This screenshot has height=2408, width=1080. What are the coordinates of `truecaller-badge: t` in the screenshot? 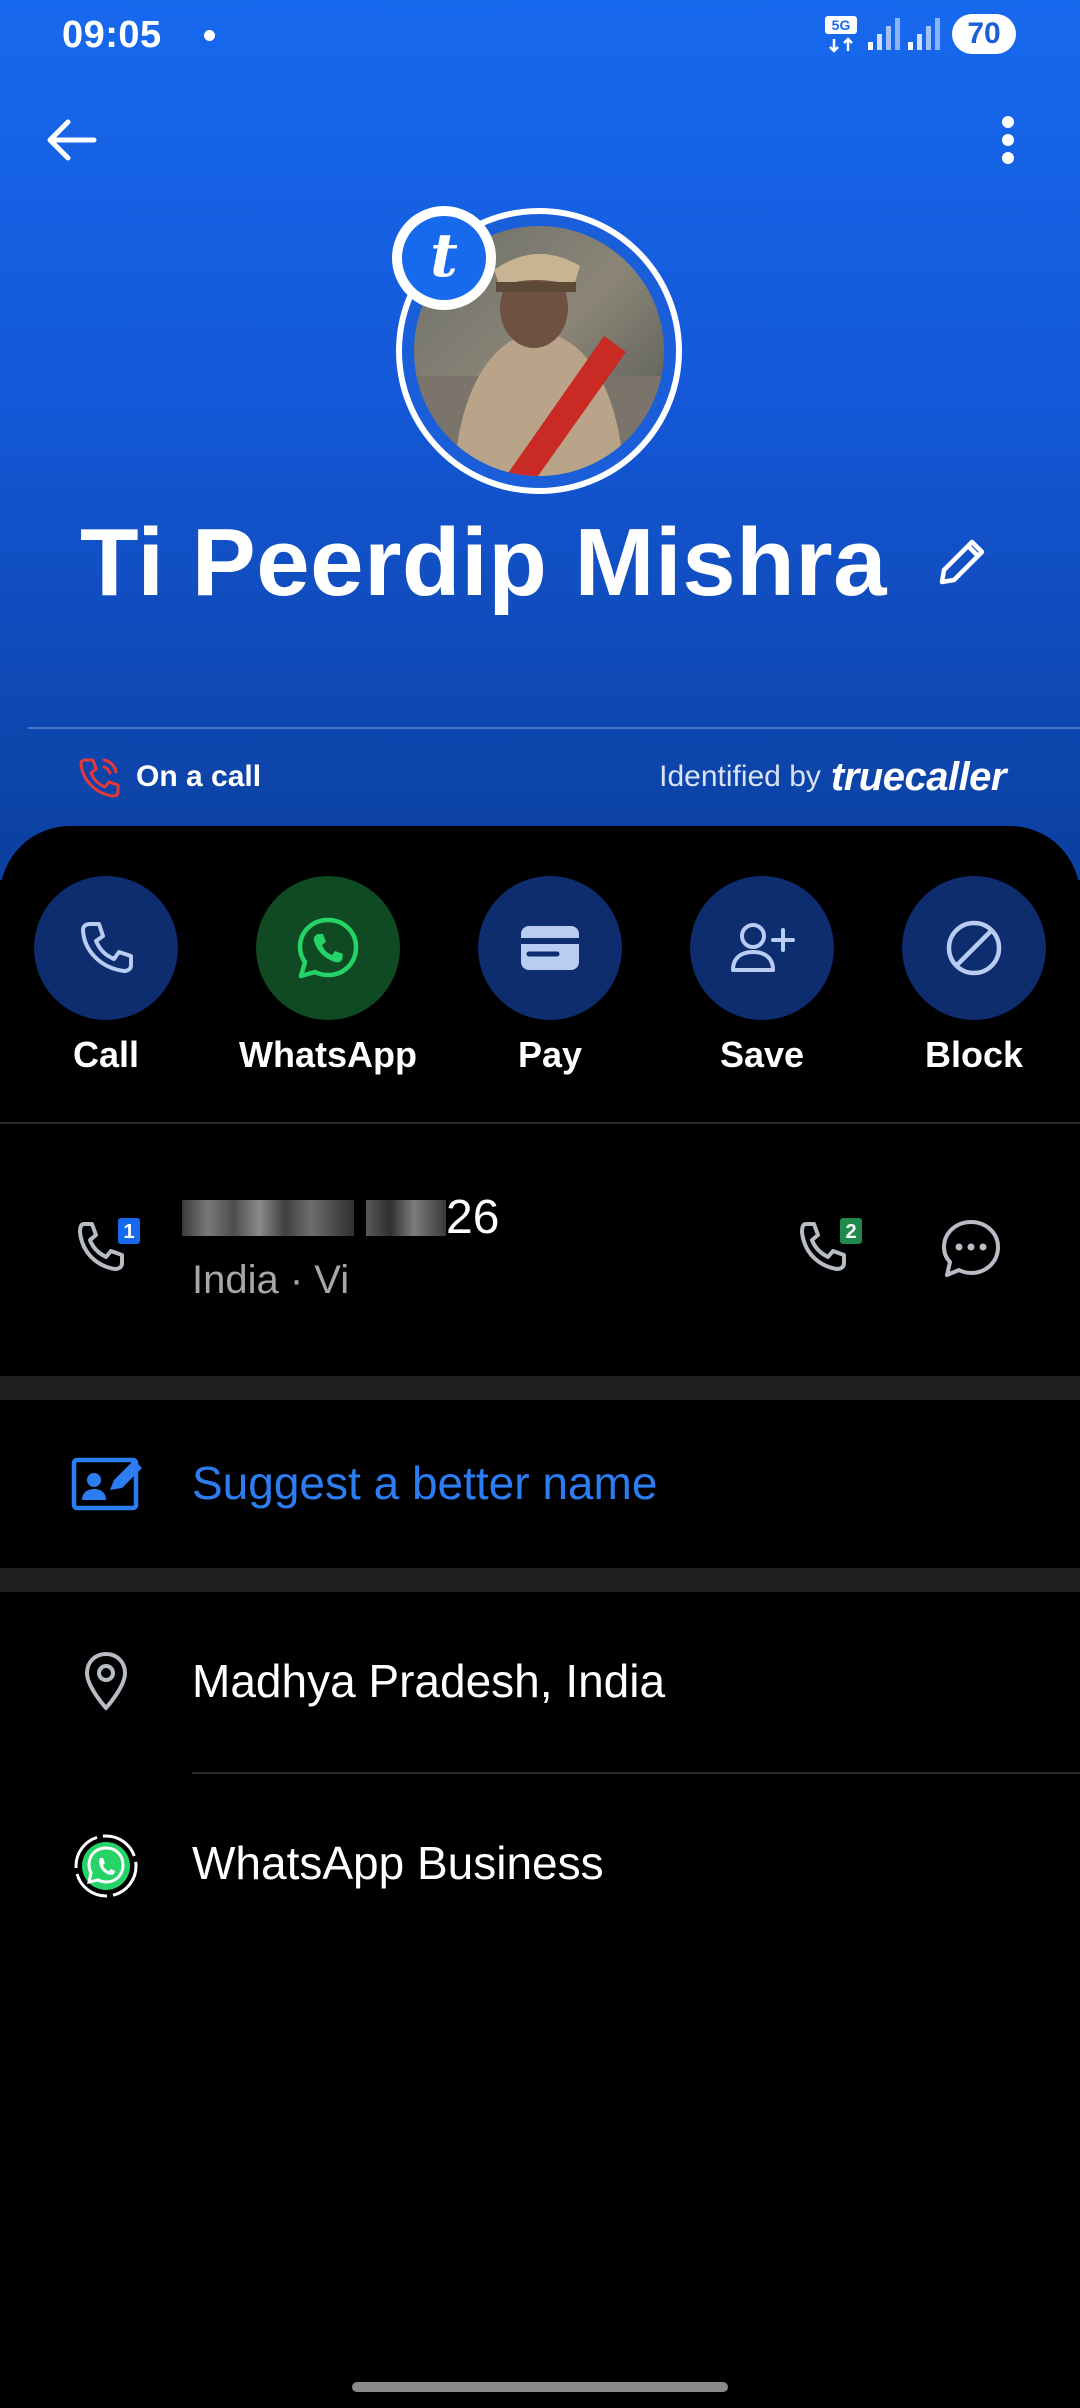 It's located at (444, 258).